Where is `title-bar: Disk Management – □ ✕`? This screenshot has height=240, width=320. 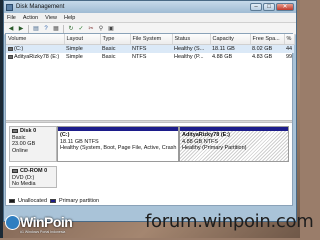
title-bar: Disk Management – □ ✕ is located at coordinates (150, 7).